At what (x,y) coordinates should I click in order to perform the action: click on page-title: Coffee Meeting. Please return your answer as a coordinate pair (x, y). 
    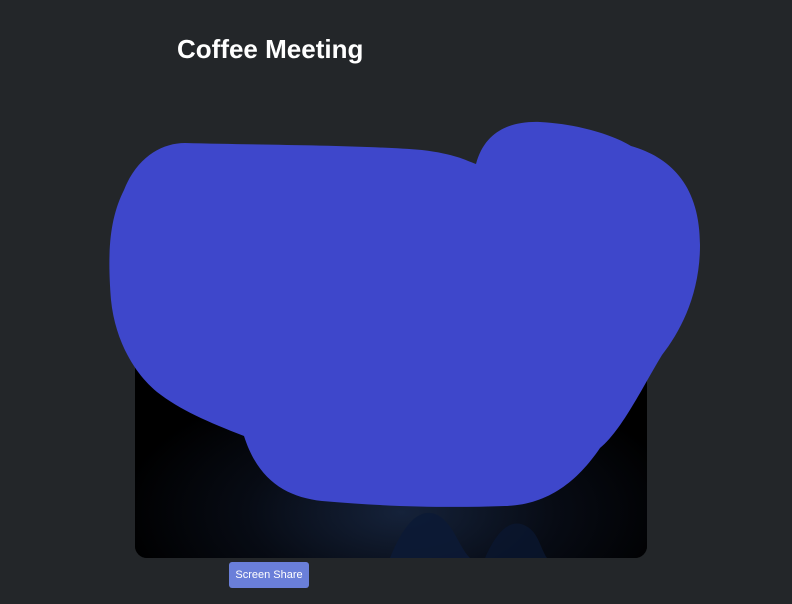
    Looking at the image, I should click on (270, 49).